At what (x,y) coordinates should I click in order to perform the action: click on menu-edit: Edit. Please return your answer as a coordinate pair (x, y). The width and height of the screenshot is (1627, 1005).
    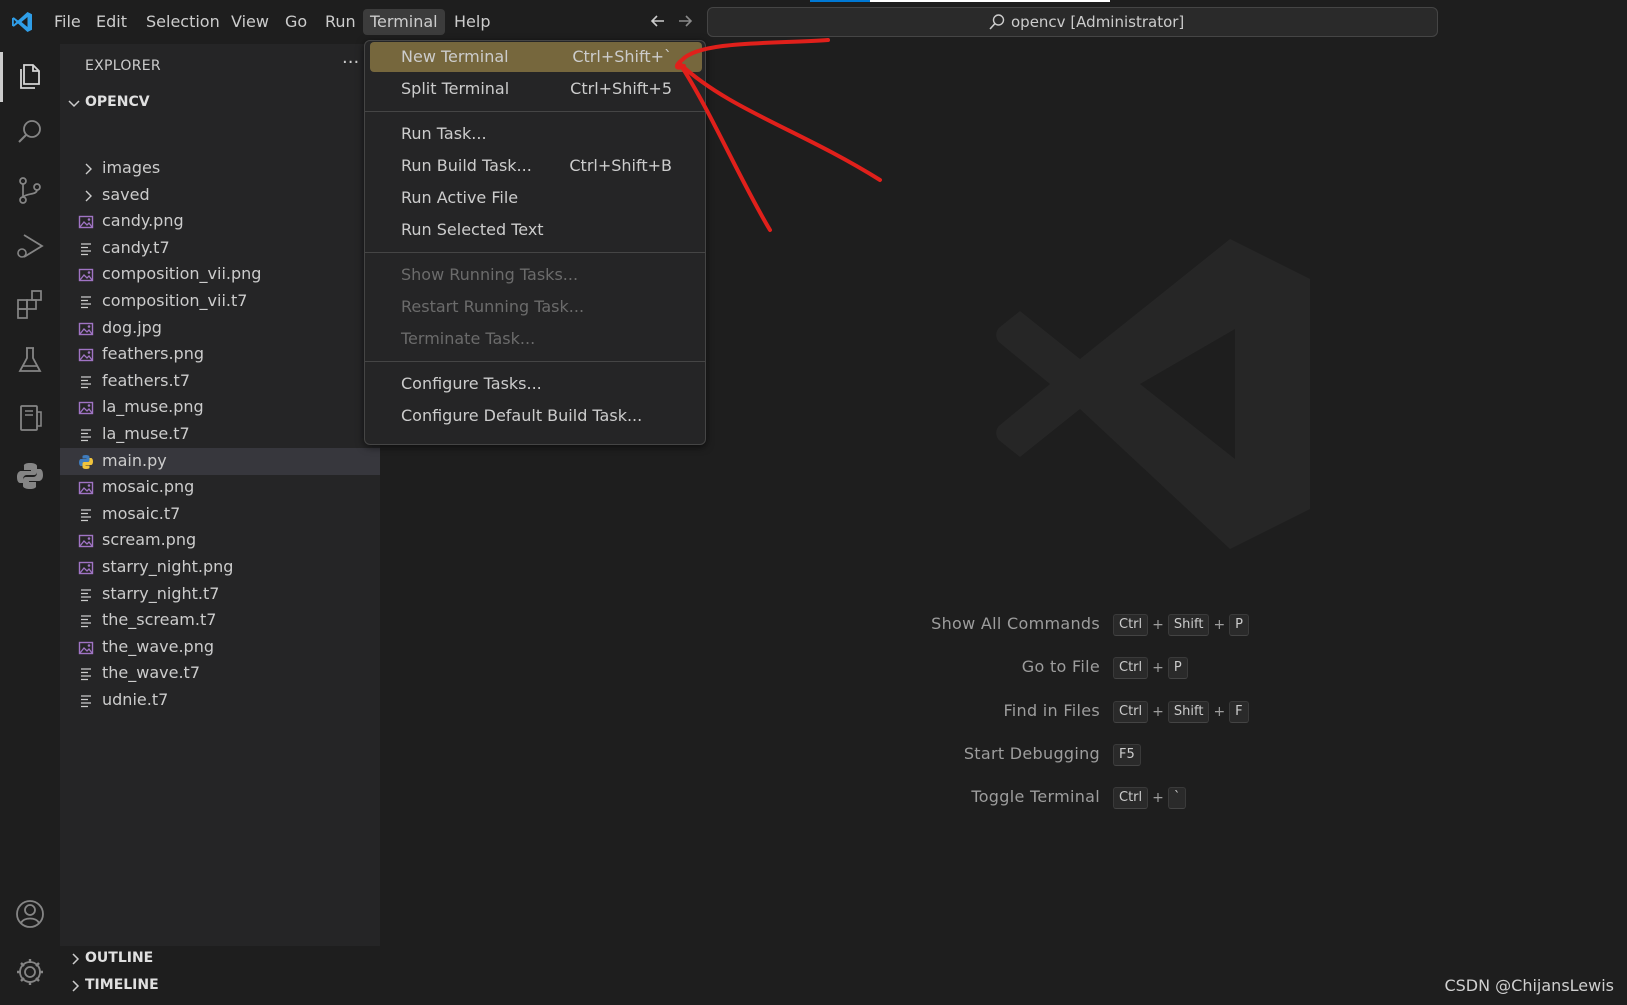
    Looking at the image, I should click on (111, 22).